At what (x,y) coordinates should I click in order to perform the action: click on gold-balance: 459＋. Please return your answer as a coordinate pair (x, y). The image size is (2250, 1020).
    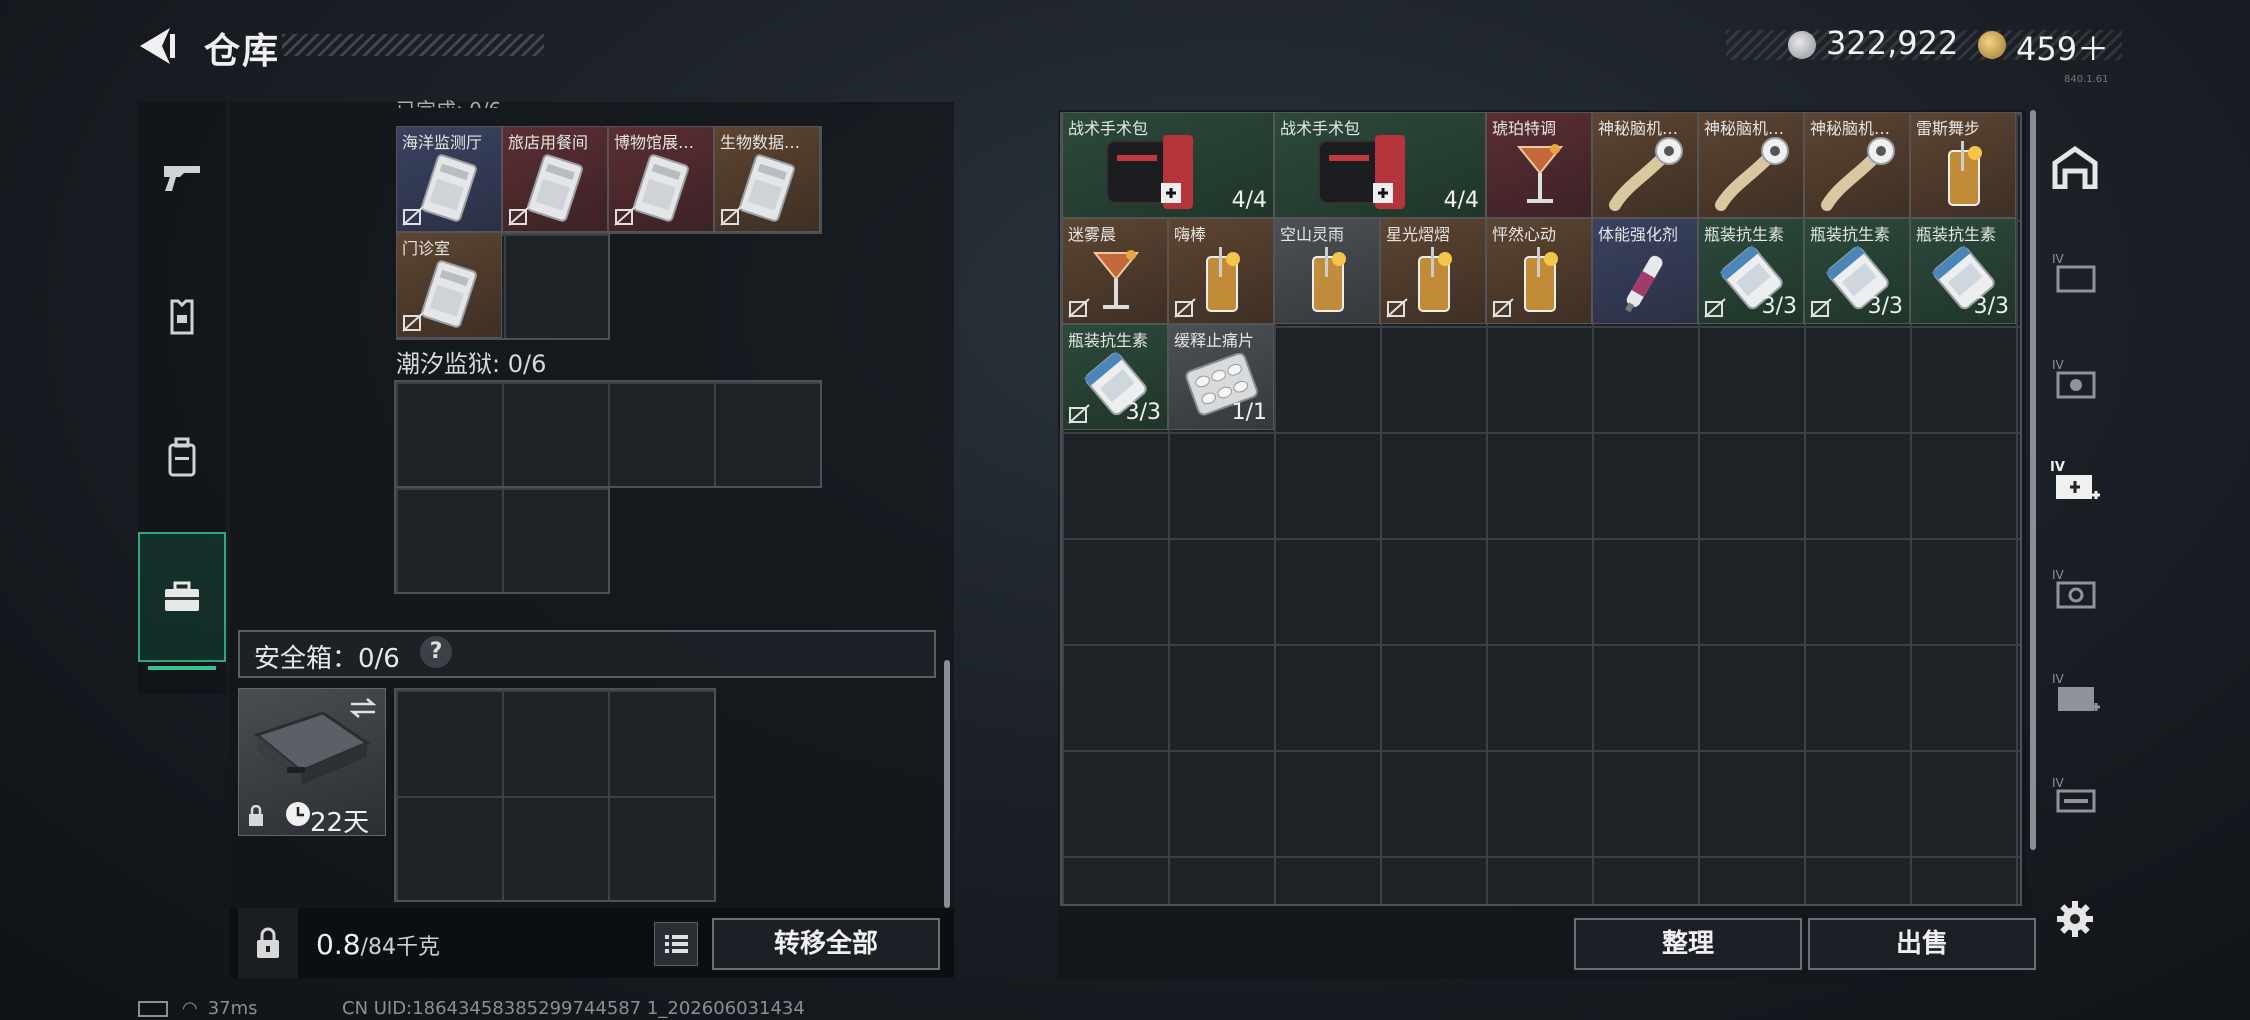
    Looking at the image, I should click on (2062, 47).